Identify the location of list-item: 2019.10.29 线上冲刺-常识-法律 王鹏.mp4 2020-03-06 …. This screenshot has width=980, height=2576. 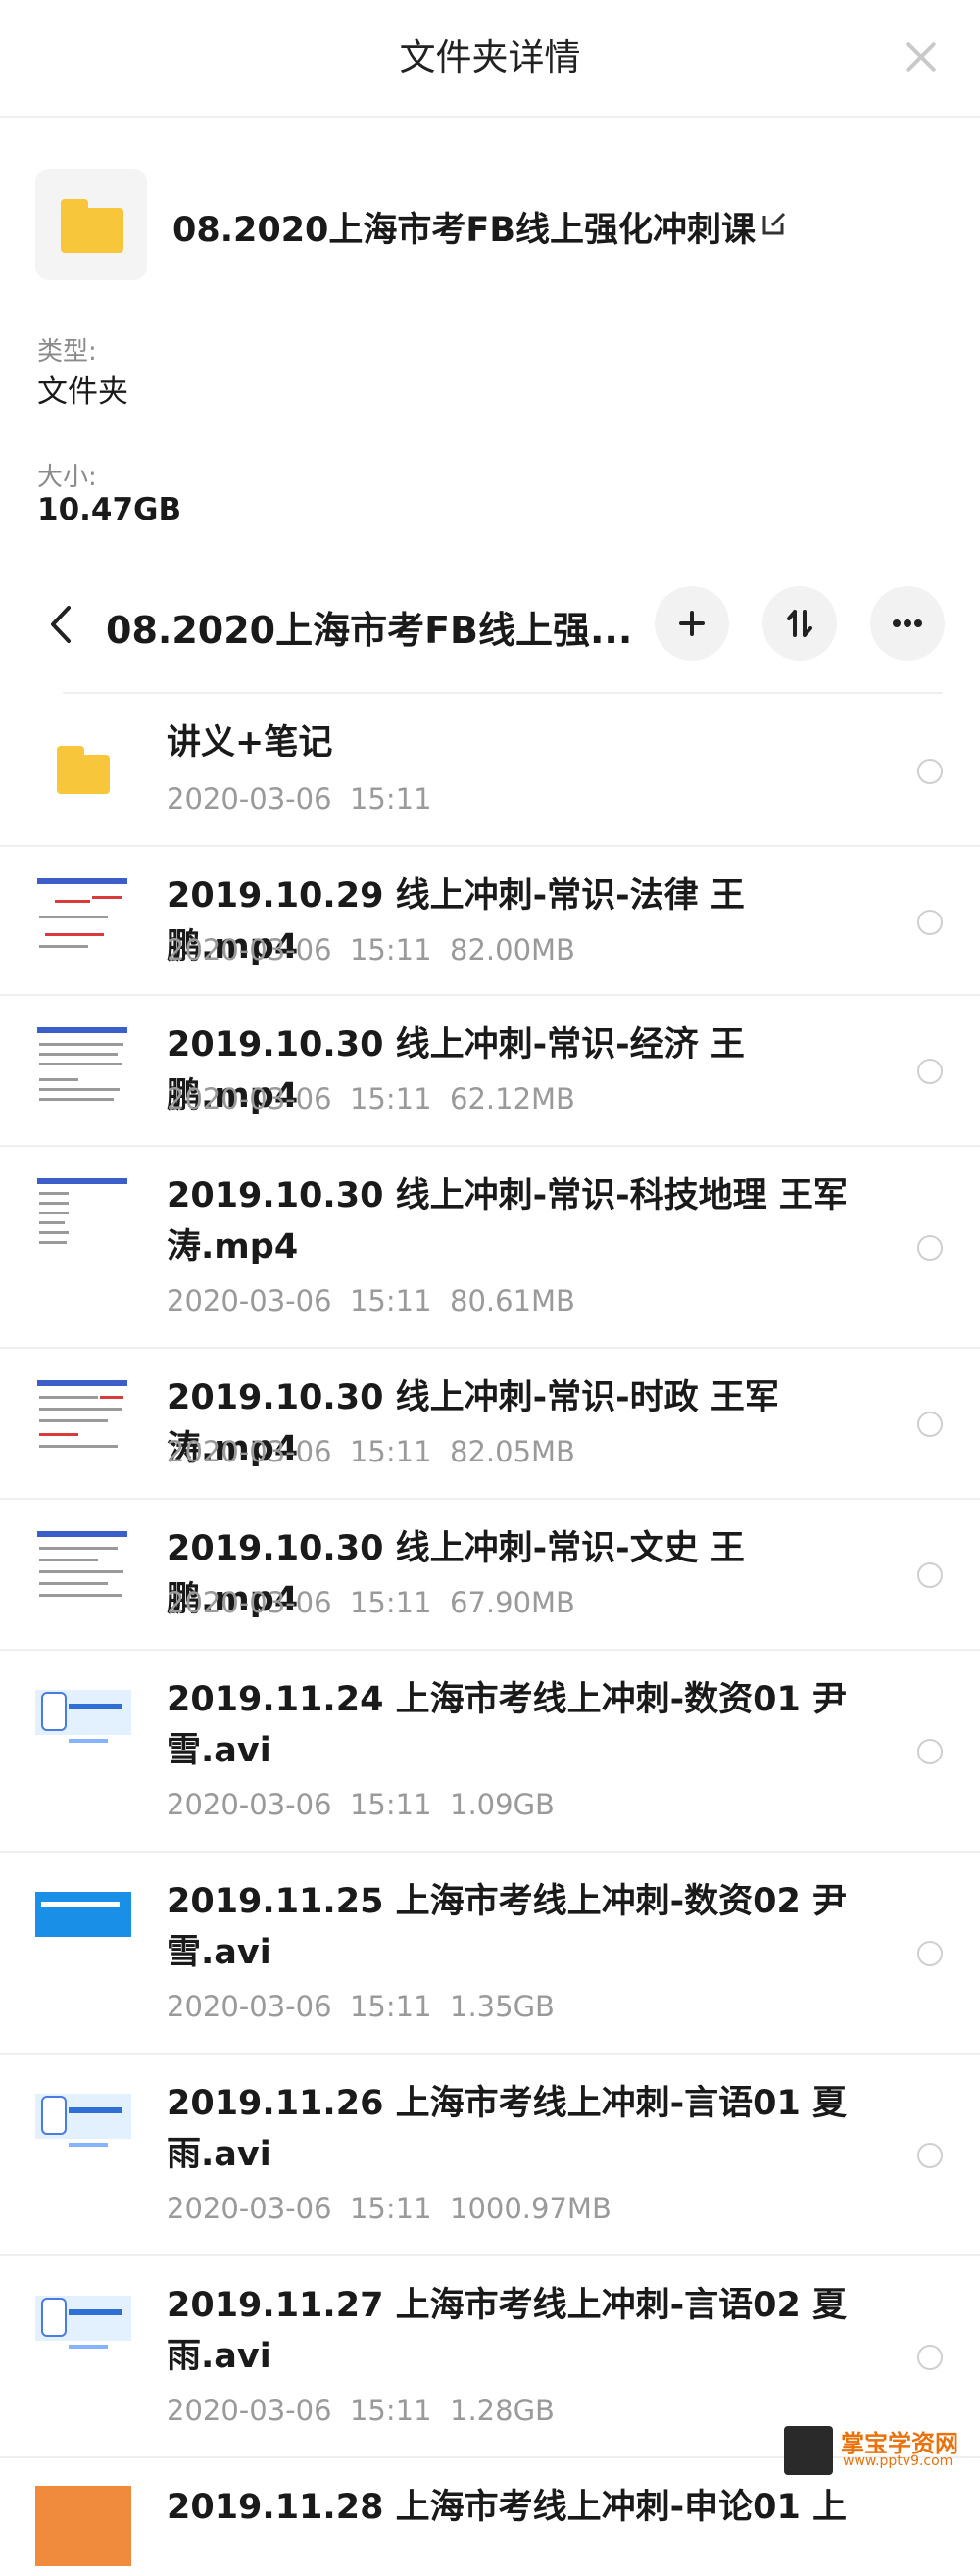
(490, 921).